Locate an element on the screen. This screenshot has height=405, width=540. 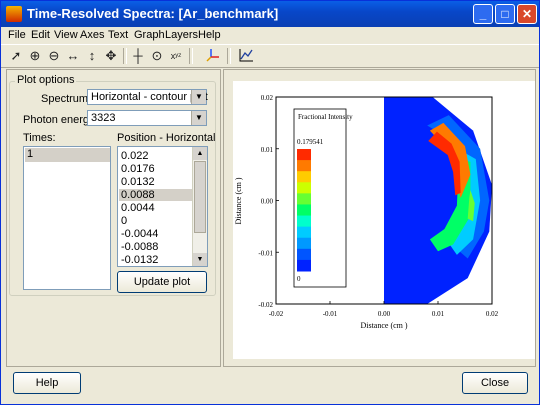
list-item-selected: 0.0088 is located at coordinates (156, 195).